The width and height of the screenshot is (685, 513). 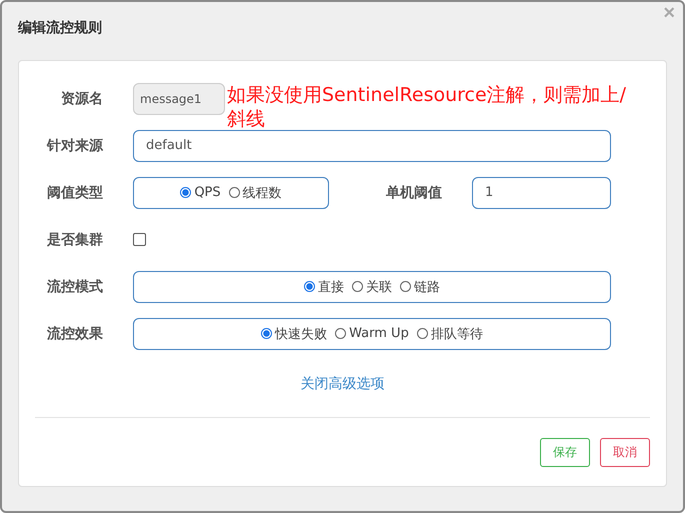 I want to click on radio-option: Warm Up, so click(x=372, y=333).